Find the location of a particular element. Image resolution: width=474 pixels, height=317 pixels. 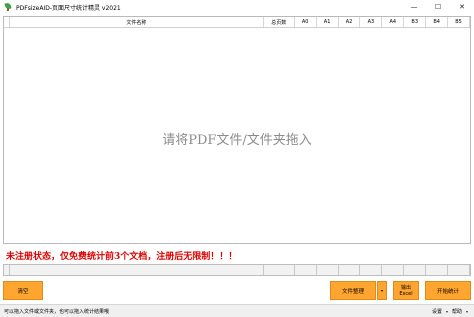

clear-button: 清空 is located at coordinates (23, 290).